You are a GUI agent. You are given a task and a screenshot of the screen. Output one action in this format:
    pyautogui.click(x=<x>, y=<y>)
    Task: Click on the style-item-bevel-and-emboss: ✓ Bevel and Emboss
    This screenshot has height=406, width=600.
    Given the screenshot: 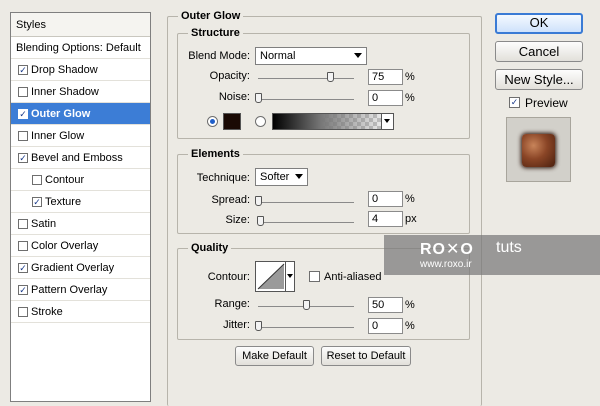 What is the action you would take?
    pyautogui.click(x=80, y=158)
    